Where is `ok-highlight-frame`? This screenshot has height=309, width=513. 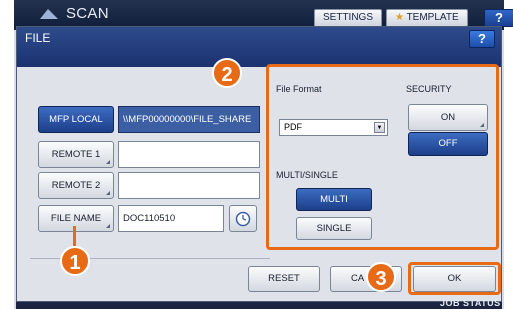 ok-highlight-frame is located at coordinates (454, 278).